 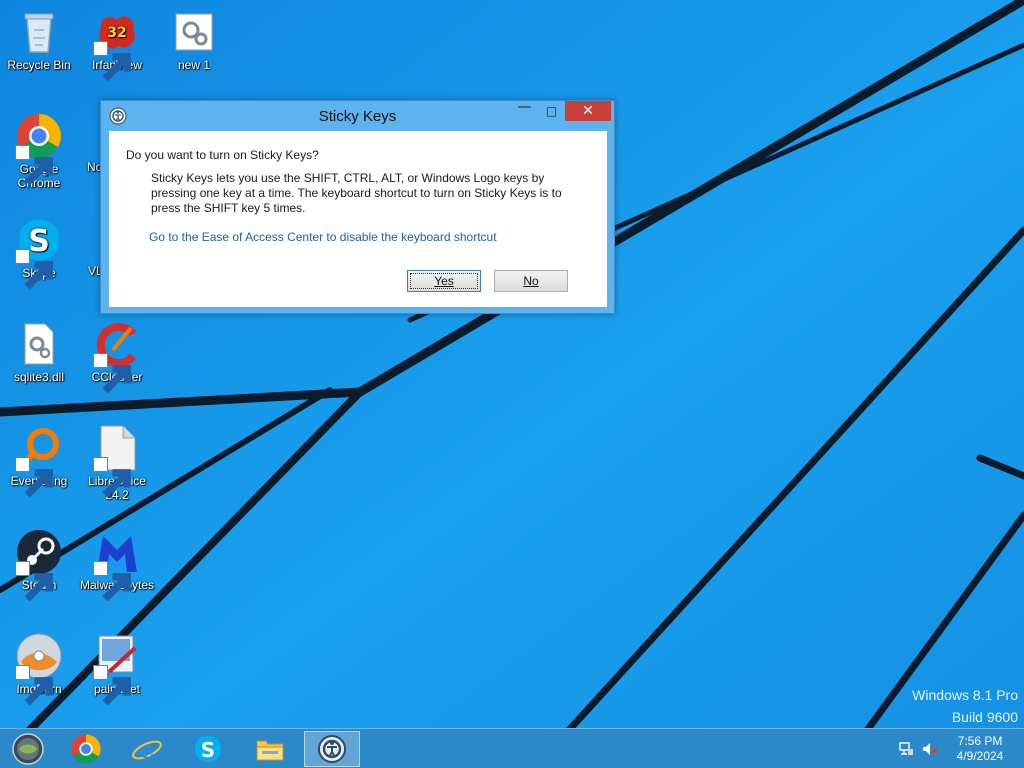 I want to click on yes-button: Yes, so click(x=444, y=281).